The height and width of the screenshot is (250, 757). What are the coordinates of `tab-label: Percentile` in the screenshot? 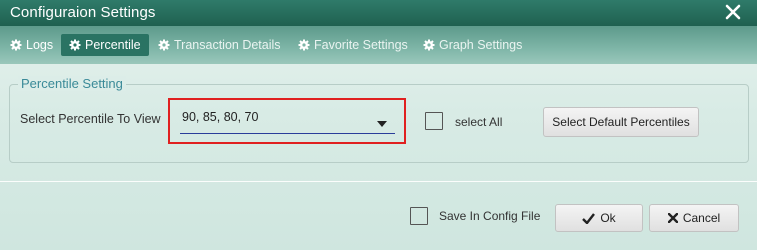 It's located at (113, 45).